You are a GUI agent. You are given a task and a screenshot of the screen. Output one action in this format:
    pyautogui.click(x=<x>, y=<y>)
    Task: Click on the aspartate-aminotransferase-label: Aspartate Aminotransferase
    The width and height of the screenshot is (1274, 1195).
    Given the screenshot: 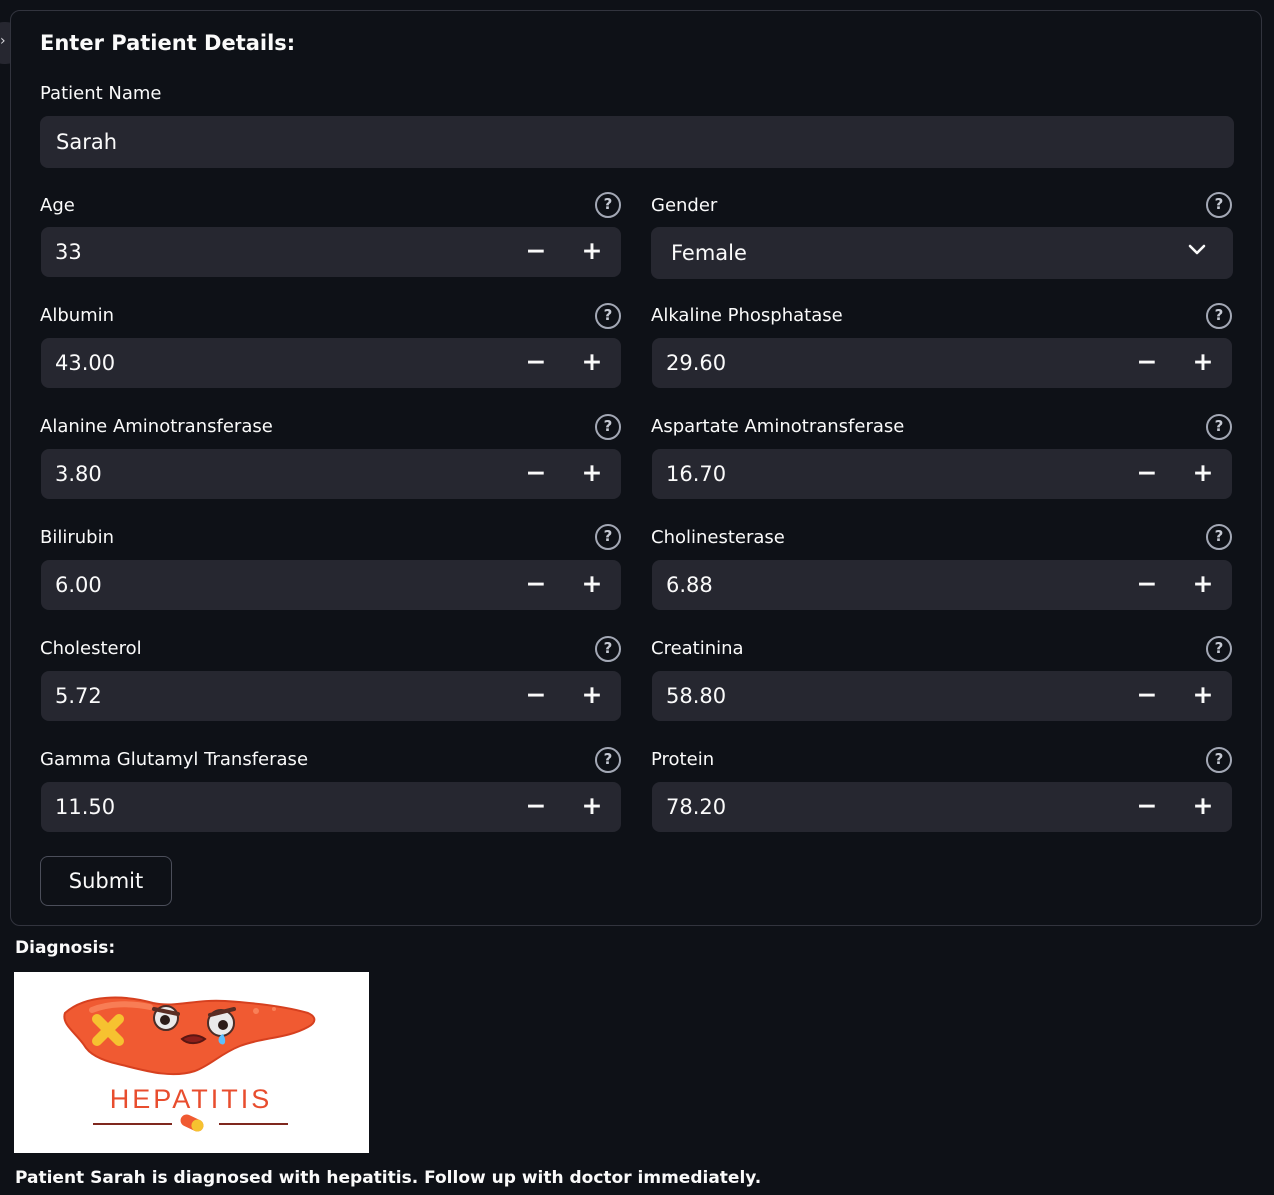 What is the action you would take?
    pyautogui.click(x=778, y=426)
    